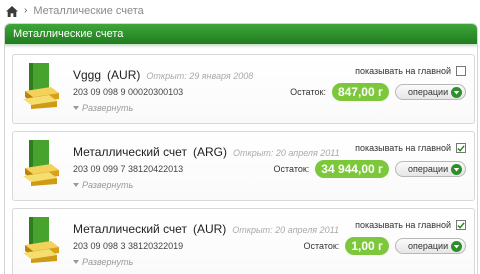 The image size is (480, 274). I want to click on panel-header: Металлические счета, so click(241, 34).